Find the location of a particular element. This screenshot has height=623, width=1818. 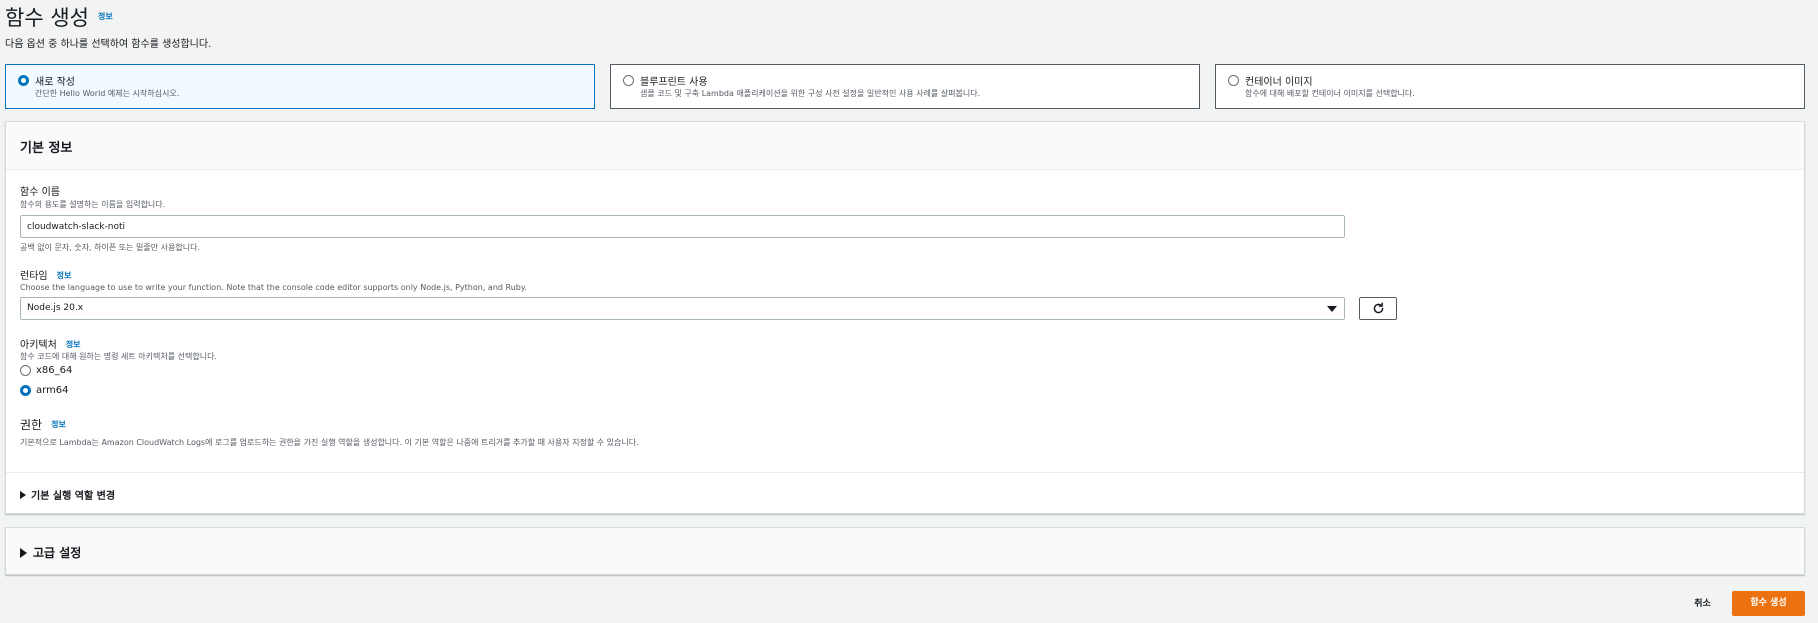

caret-down-icon is located at coordinates (1332, 309).